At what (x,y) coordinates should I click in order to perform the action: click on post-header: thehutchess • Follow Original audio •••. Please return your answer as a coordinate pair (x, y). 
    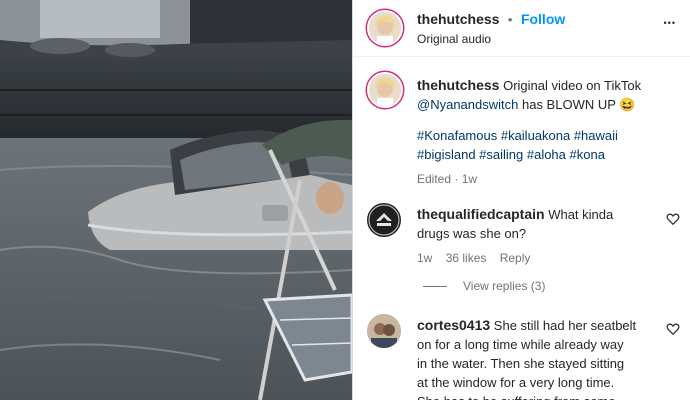
    Looking at the image, I should click on (521, 28).